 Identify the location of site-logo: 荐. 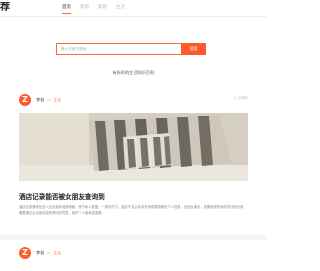
(7, 8).